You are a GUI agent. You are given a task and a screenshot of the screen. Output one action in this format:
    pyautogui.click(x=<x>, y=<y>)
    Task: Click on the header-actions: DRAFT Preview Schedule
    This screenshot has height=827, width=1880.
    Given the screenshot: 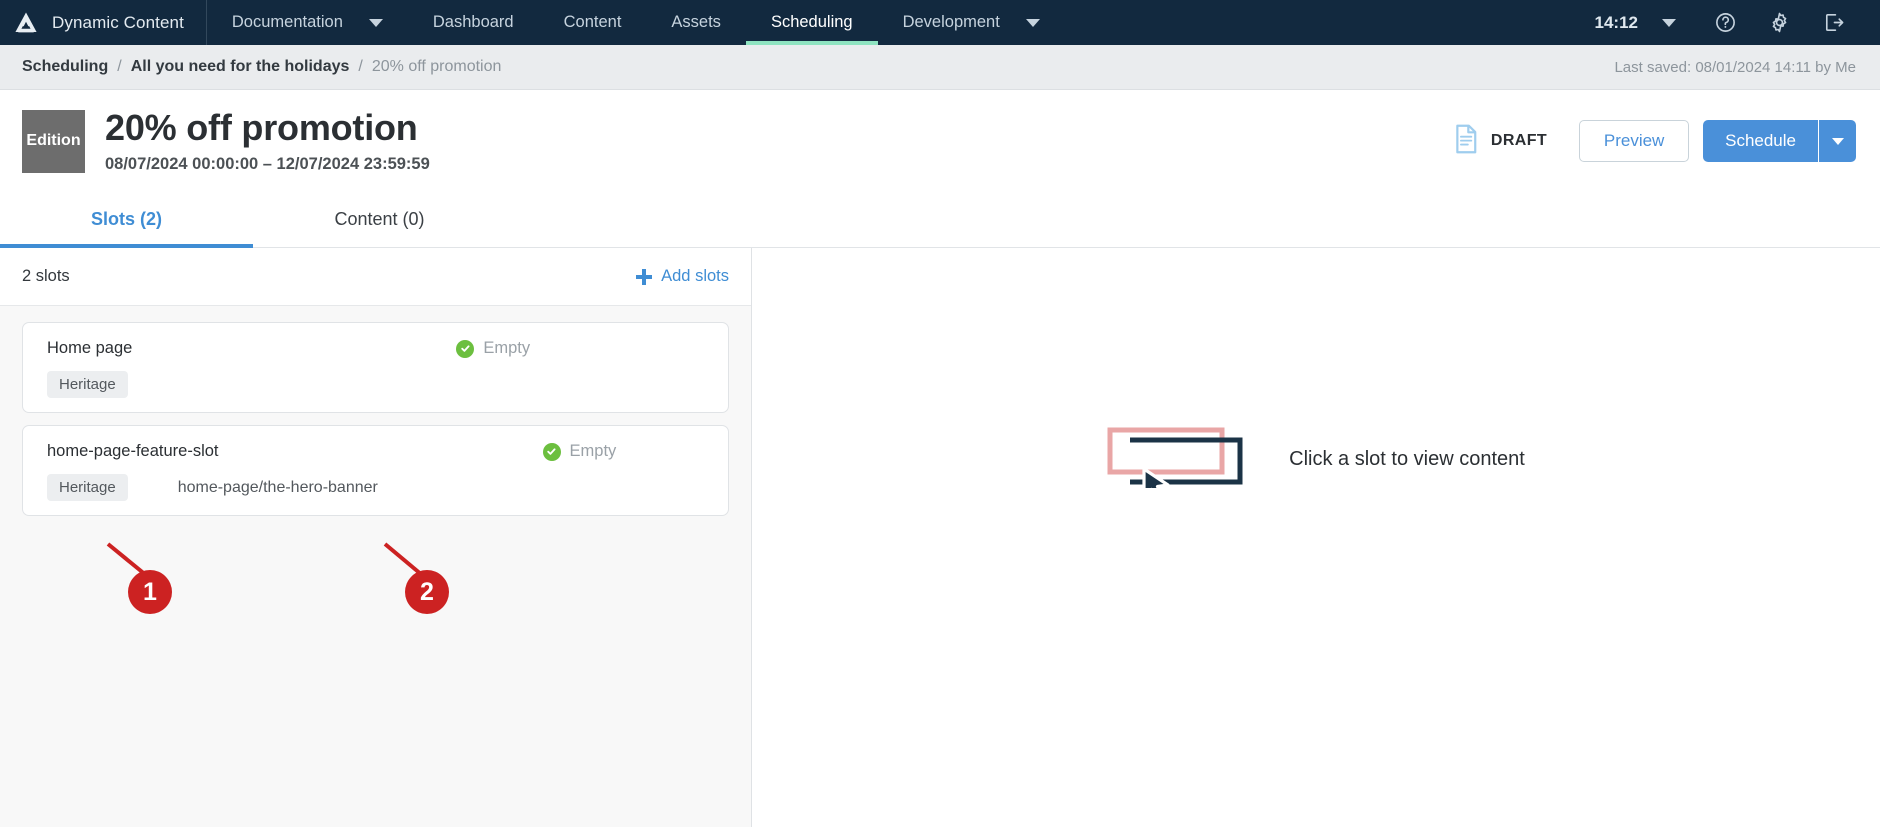 What is the action you would take?
    pyautogui.click(x=1654, y=141)
    